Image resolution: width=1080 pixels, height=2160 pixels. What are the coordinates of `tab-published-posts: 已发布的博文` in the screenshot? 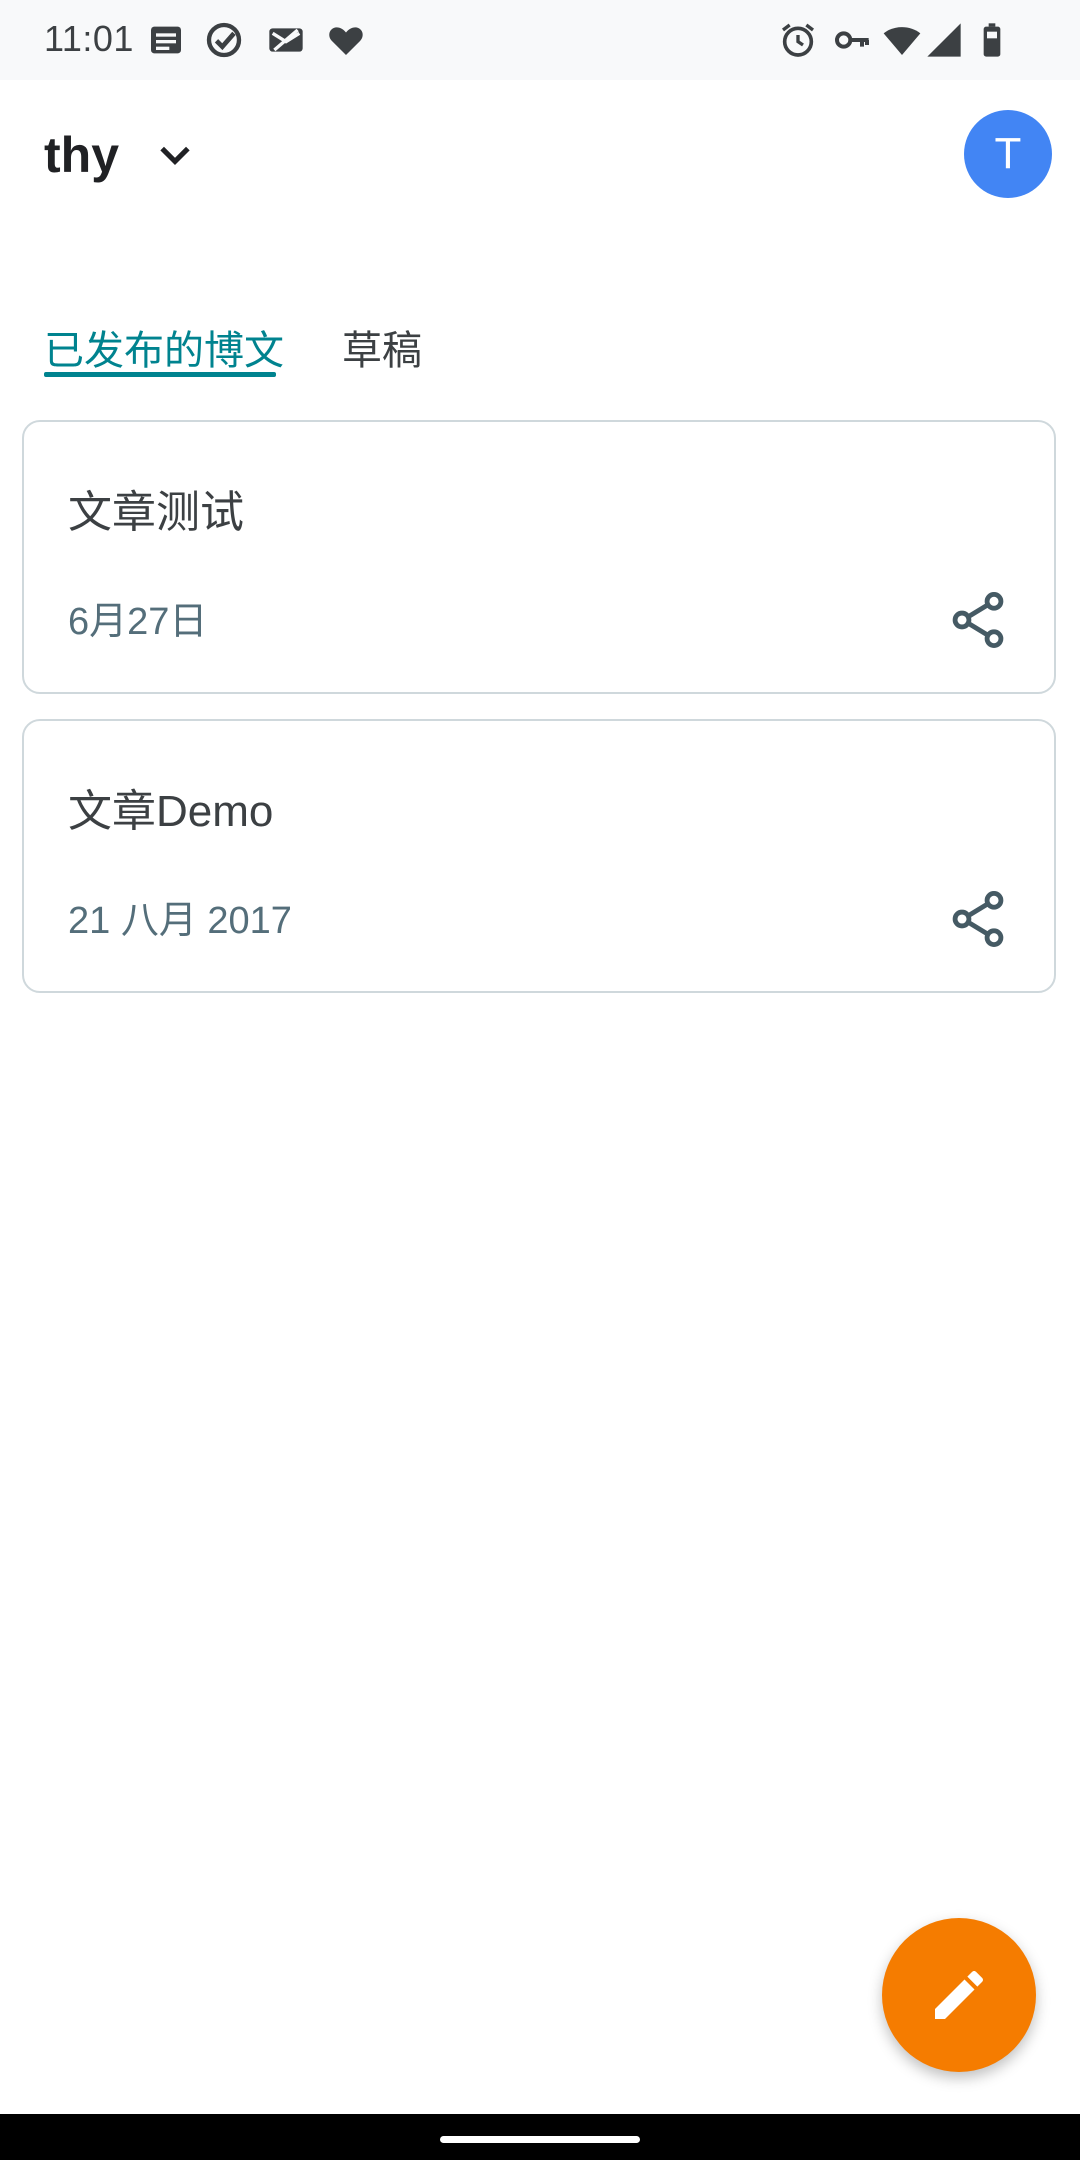 It's located at (164, 347).